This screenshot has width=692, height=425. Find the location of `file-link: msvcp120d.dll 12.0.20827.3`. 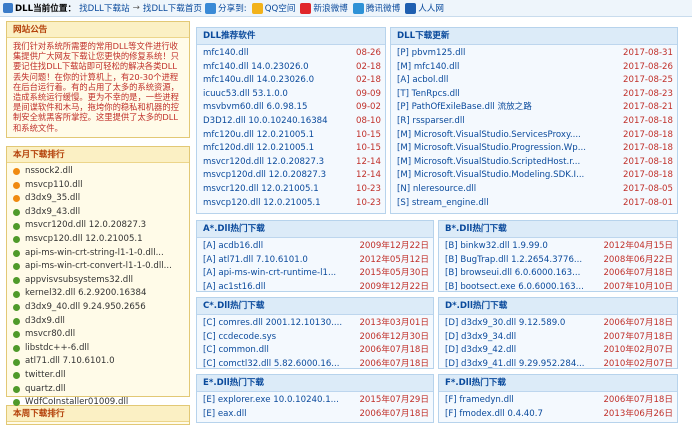

file-link: msvcp120d.dll 12.0.20827.3 is located at coordinates (278, 176).